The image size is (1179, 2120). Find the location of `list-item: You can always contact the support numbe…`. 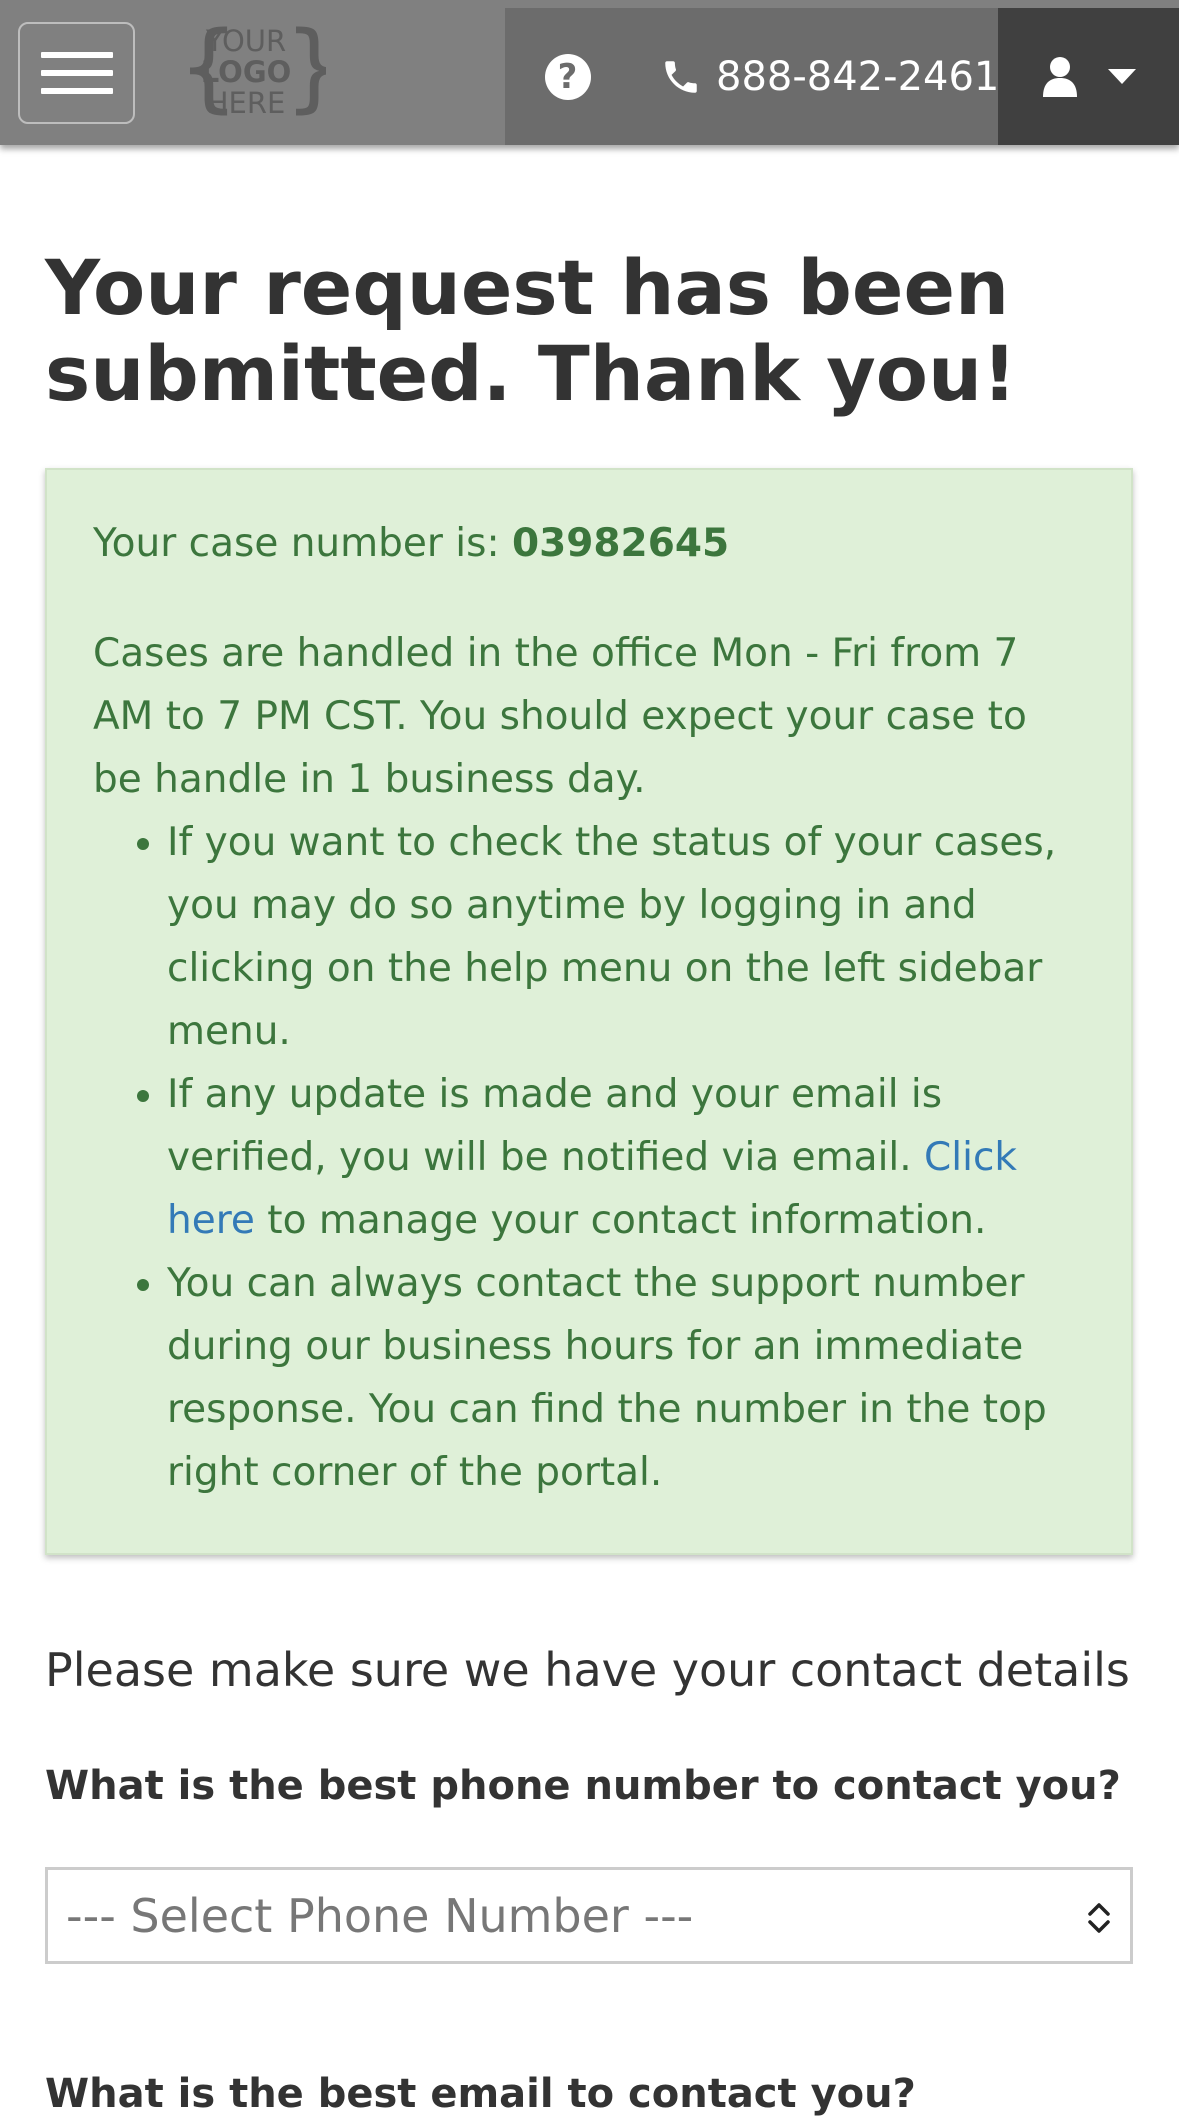

list-item: You can always contact the support numbe… is located at coordinates (626, 1378).